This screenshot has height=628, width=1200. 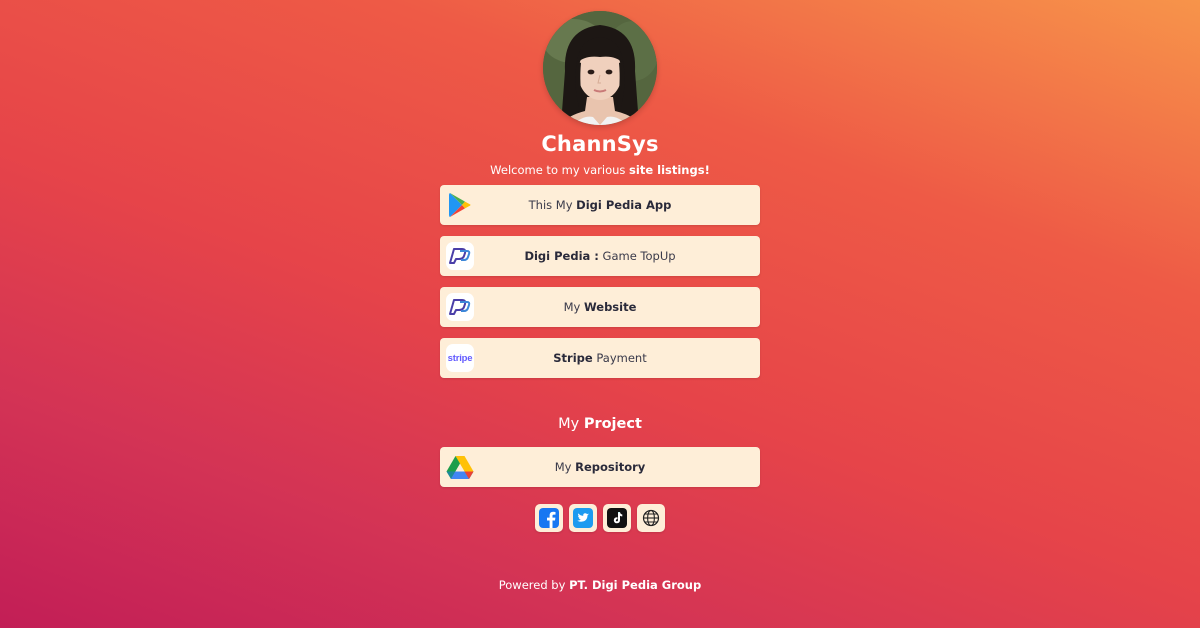 I want to click on profile-name: ChannSys, so click(x=600, y=144).